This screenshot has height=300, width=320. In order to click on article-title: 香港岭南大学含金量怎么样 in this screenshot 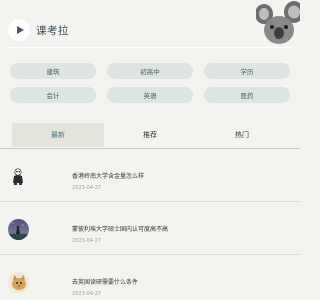, I will do `click(108, 175)`.